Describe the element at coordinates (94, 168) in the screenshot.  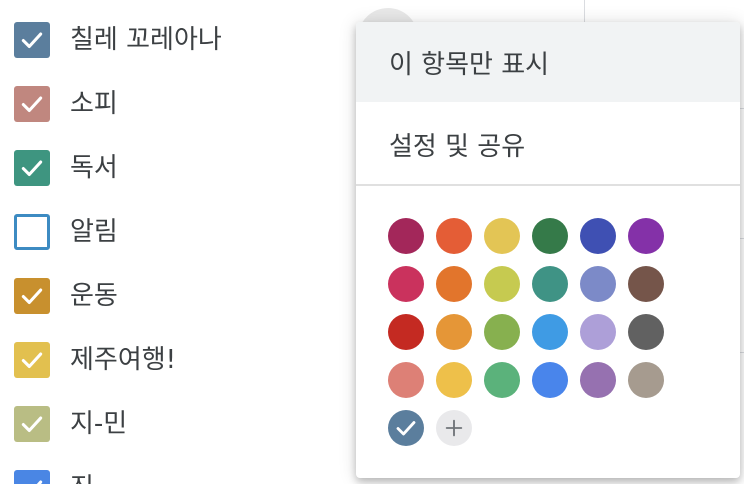
I see `calendar-item-label: 독서` at that location.